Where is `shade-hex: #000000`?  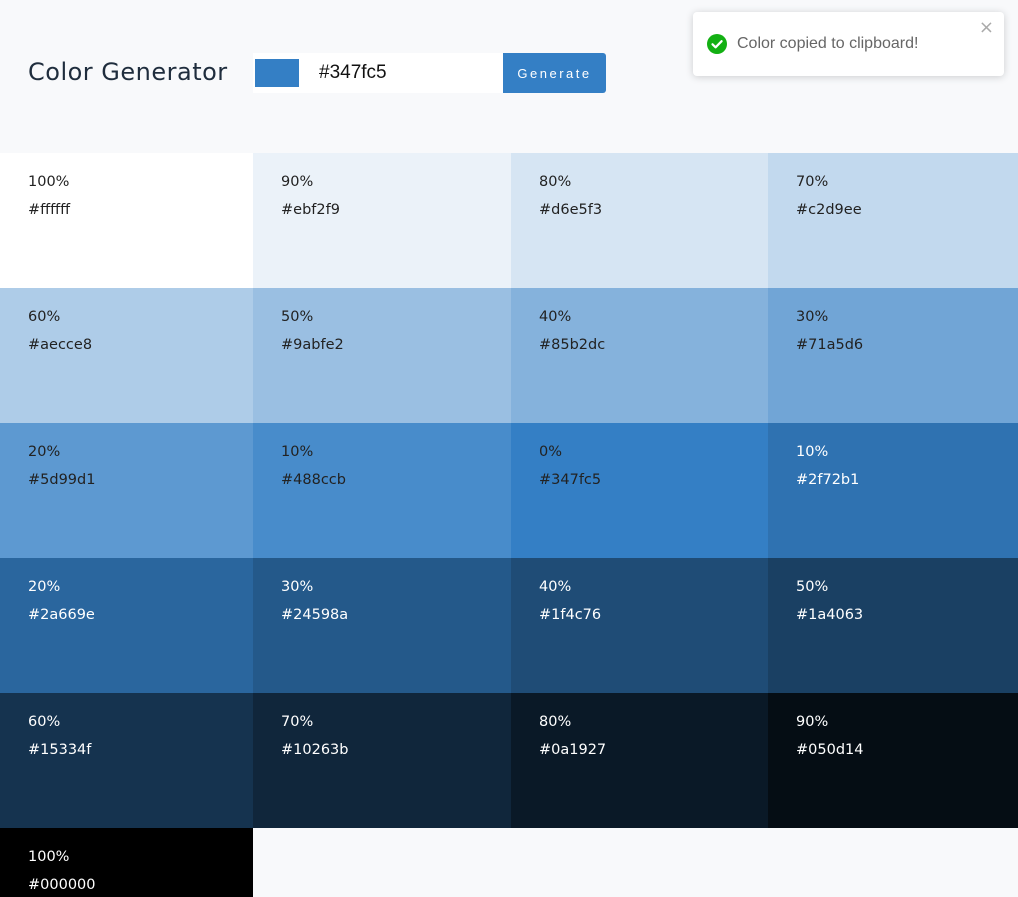 shade-hex: #000000 is located at coordinates (62, 885).